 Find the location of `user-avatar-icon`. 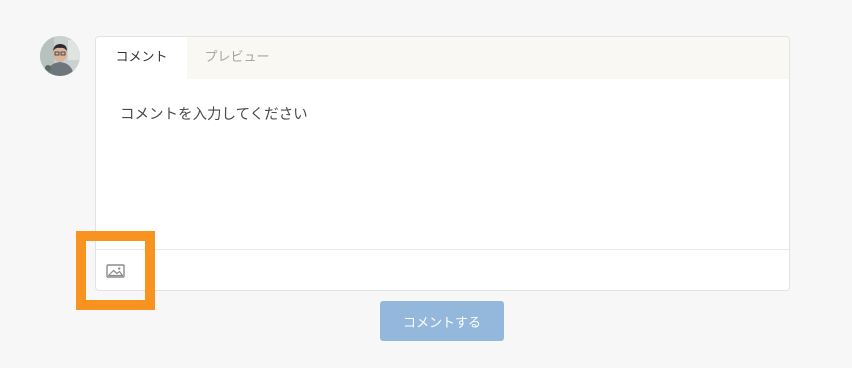

user-avatar-icon is located at coordinates (60, 56).